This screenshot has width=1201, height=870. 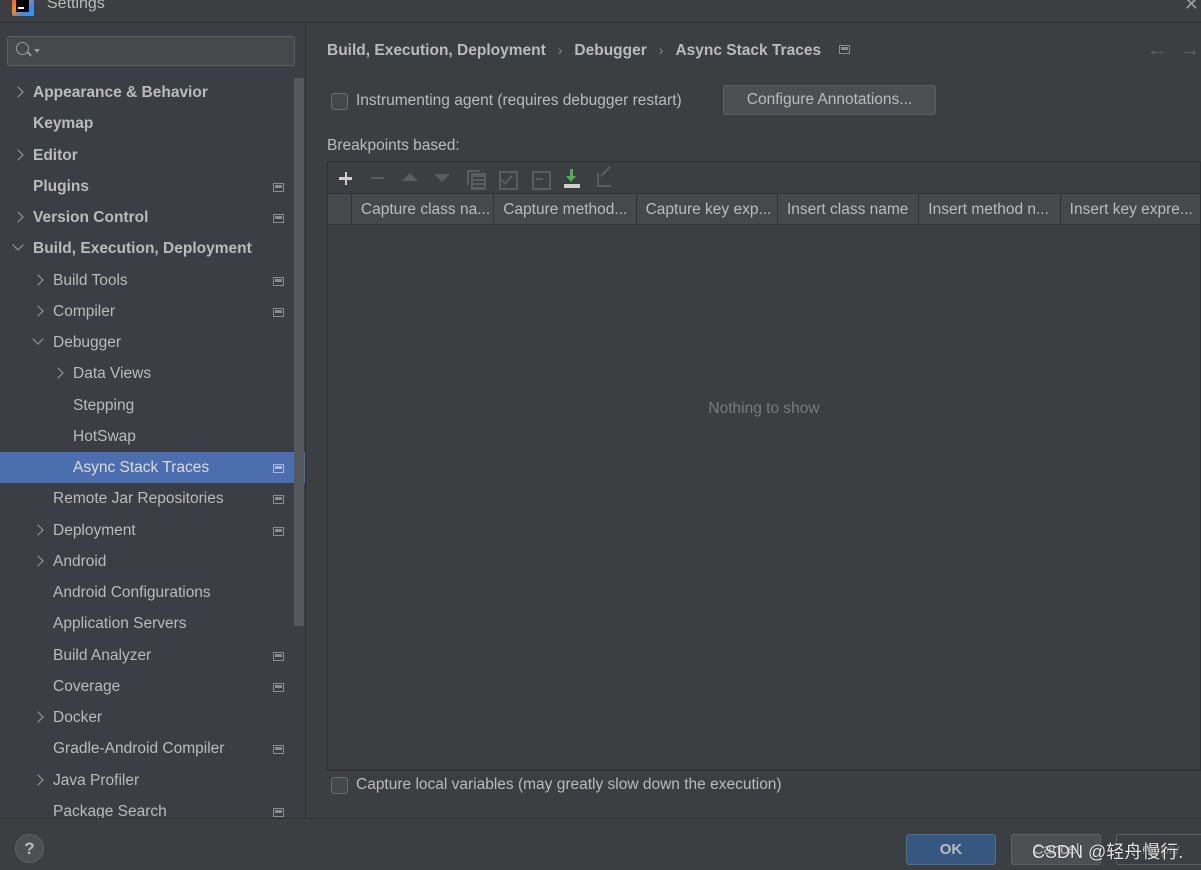 What do you see at coordinates (146, 623) in the screenshot?
I see `sidebar-item: Application Servers` at bounding box center [146, 623].